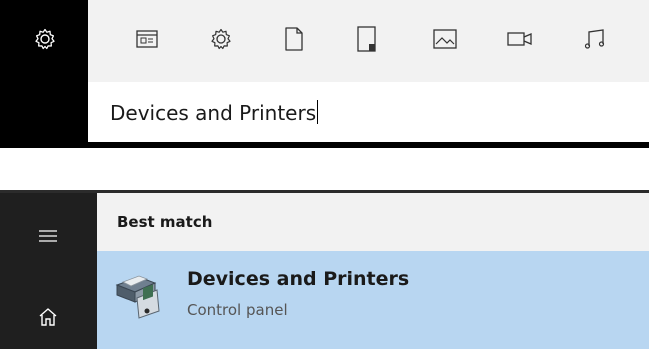 The width and height of the screenshot is (649, 349). What do you see at coordinates (294, 39) in the screenshot?
I see `documents-filter-icon` at bounding box center [294, 39].